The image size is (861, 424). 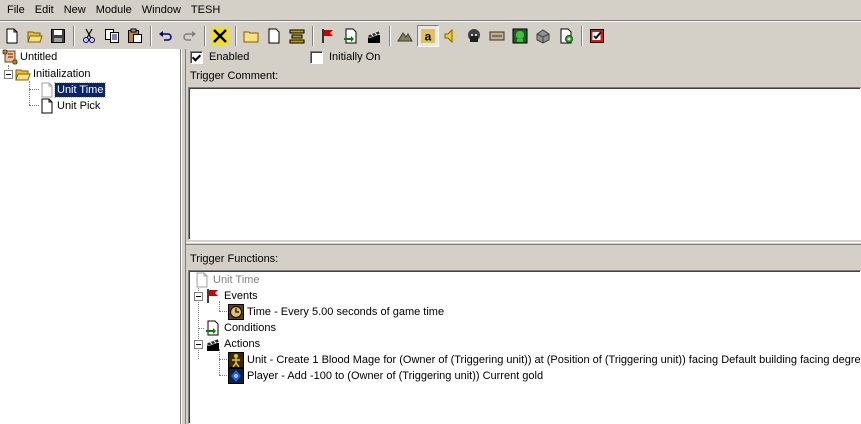 I want to click on enabled-checkbox-row: Enabled, so click(x=219, y=57).